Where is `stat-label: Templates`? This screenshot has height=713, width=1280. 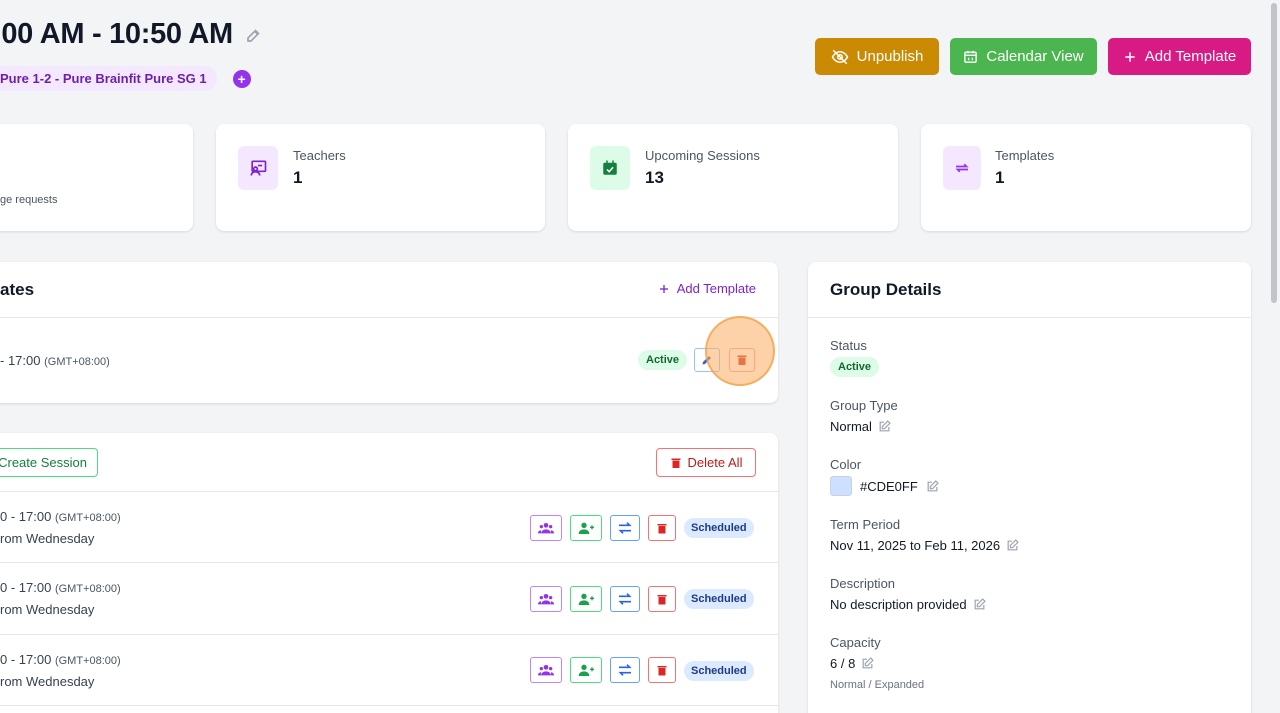
stat-label: Templates is located at coordinates (1025, 155).